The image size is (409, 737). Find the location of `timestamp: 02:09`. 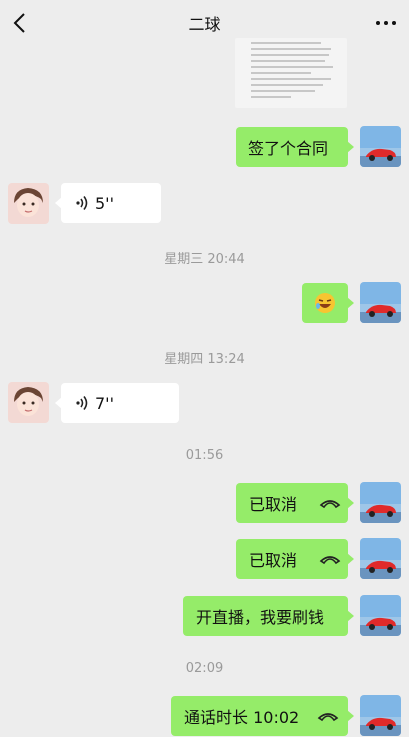

timestamp: 02:09 is located at coordinates (204, 668).